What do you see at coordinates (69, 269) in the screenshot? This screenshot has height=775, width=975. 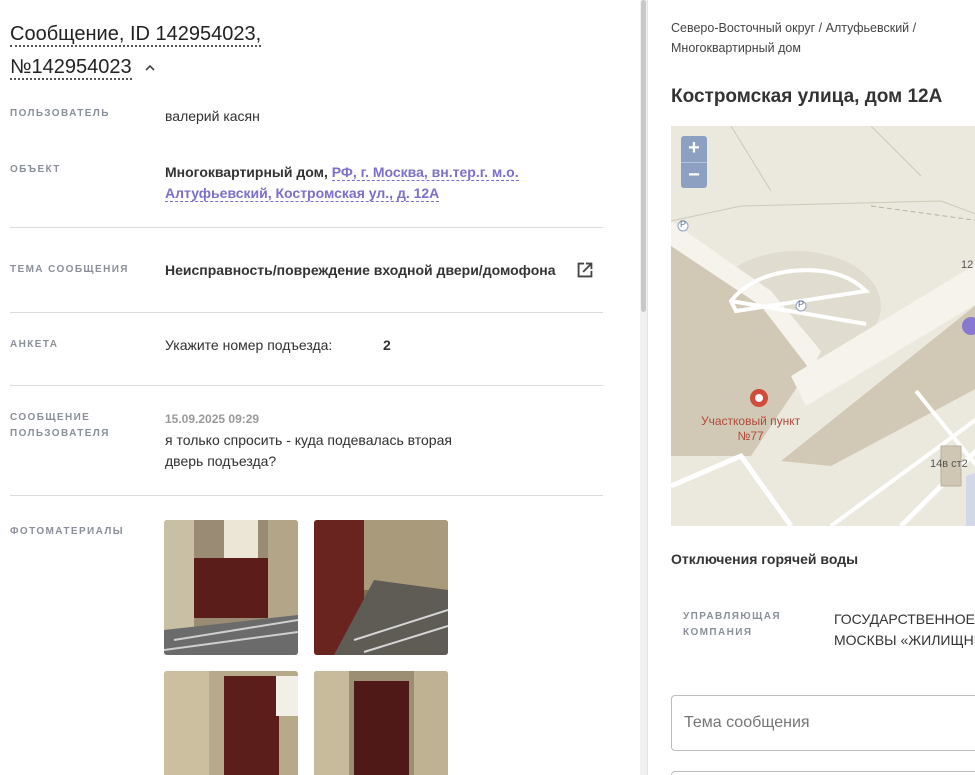 I see `topic-label: ТЕМА СООБЩЕНИЯ` at bounding box center [69, 269].